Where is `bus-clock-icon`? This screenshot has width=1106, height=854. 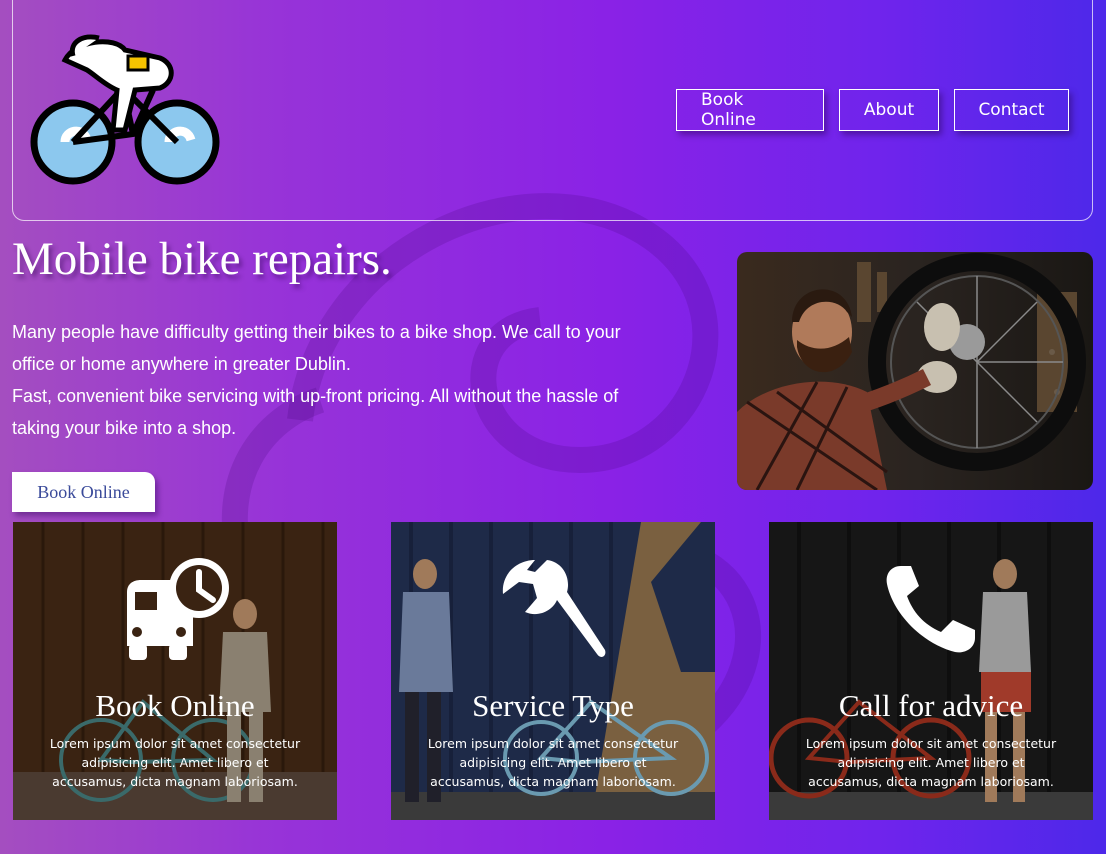 bus-clock-icon is located at coordinates (178, 609).